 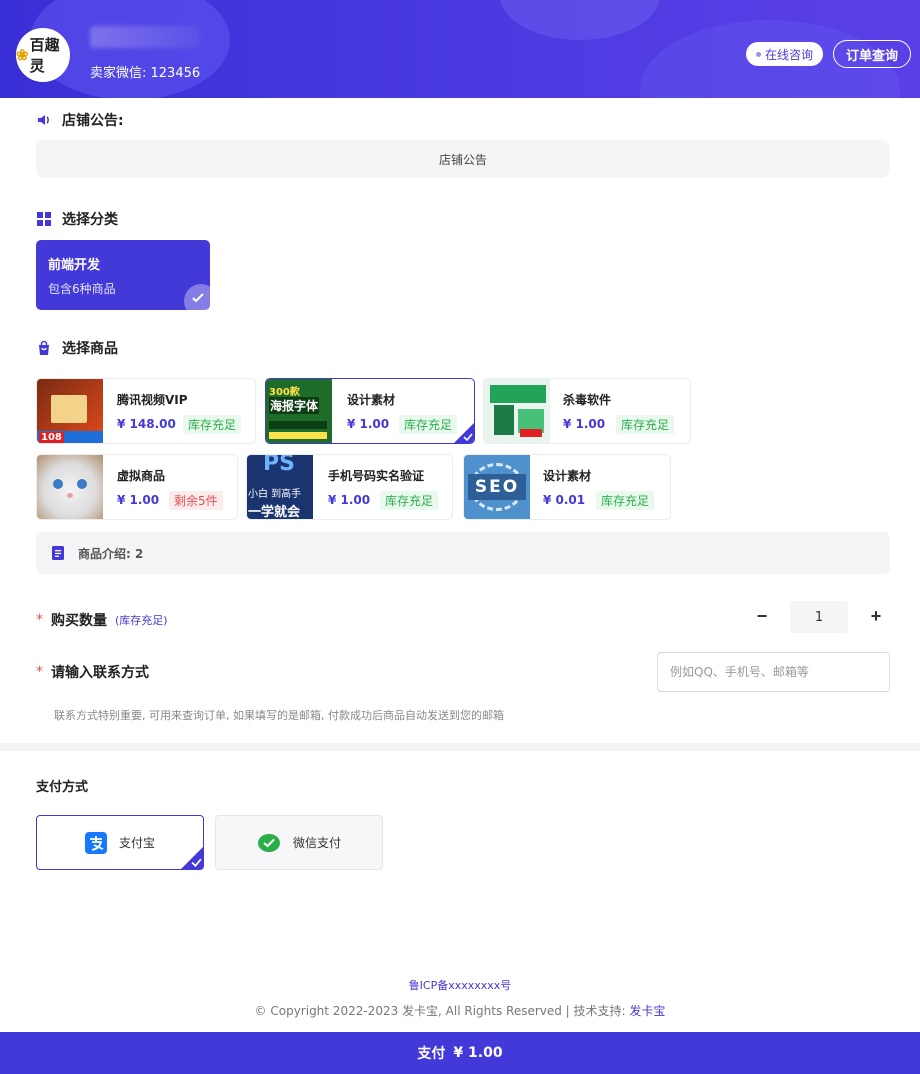 What do you see at coordinates (564, 500) in the screenshot?
I see `product-price: ¥ 0.01` at bounding box center [564, 500].